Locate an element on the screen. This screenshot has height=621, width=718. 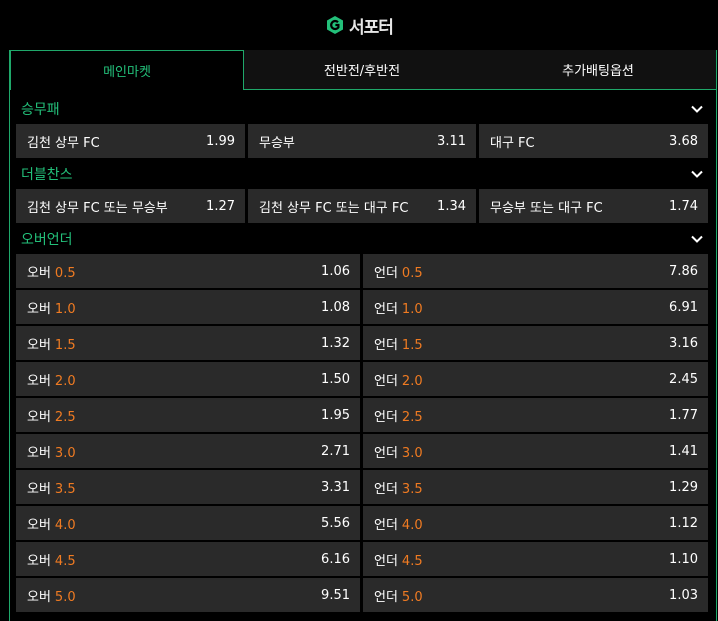
odds-button-under: 언더 5.0 1.03 is located at coordinates (535, 595).